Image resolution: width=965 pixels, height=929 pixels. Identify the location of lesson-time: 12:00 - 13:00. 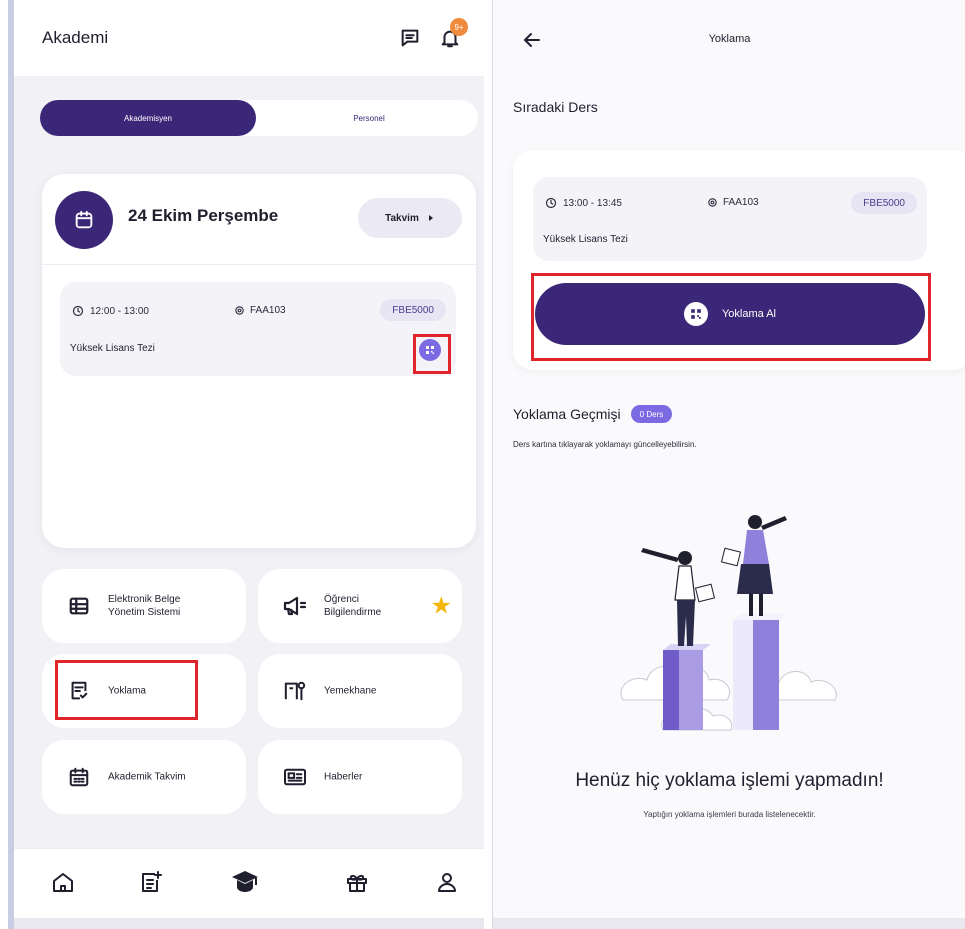
(110, 311).